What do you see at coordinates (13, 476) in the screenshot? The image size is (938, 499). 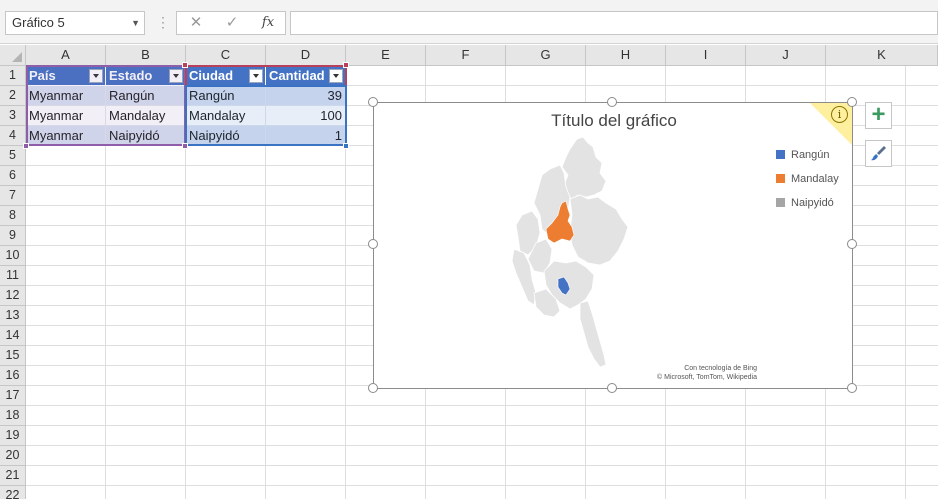 I see `row-header-21: 21` at bounding box center [13, 476].